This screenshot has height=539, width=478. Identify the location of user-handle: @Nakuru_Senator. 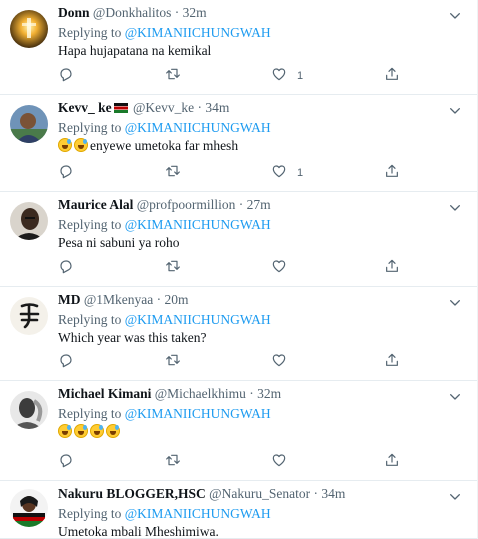
(259, 493).